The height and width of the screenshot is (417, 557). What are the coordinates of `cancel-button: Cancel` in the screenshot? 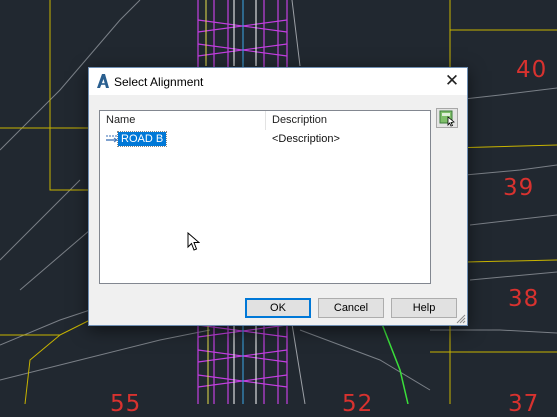 It's located at (351, 308).